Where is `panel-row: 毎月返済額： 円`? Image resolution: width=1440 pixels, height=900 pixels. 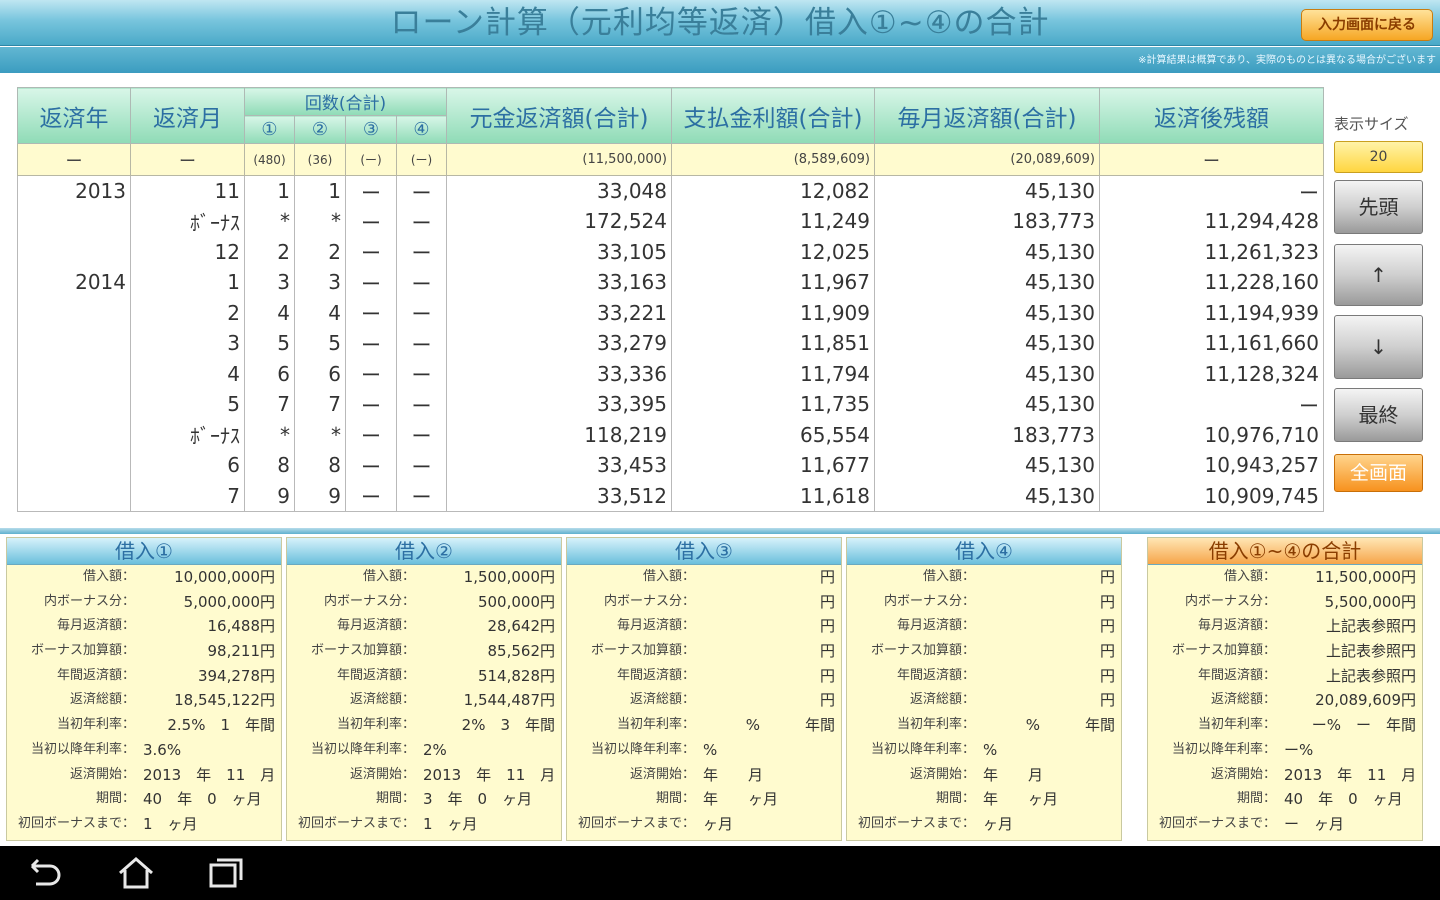 panel-row: 毎月返済額： 円 is located at coordinates (984, 626).